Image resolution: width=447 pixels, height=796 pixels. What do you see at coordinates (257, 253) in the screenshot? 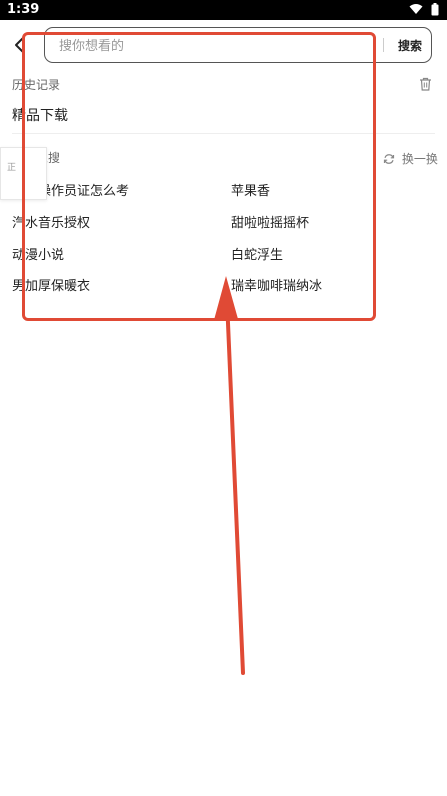
I see `suggest-item: 白蛇浮生` at bounding box center [257, 253].